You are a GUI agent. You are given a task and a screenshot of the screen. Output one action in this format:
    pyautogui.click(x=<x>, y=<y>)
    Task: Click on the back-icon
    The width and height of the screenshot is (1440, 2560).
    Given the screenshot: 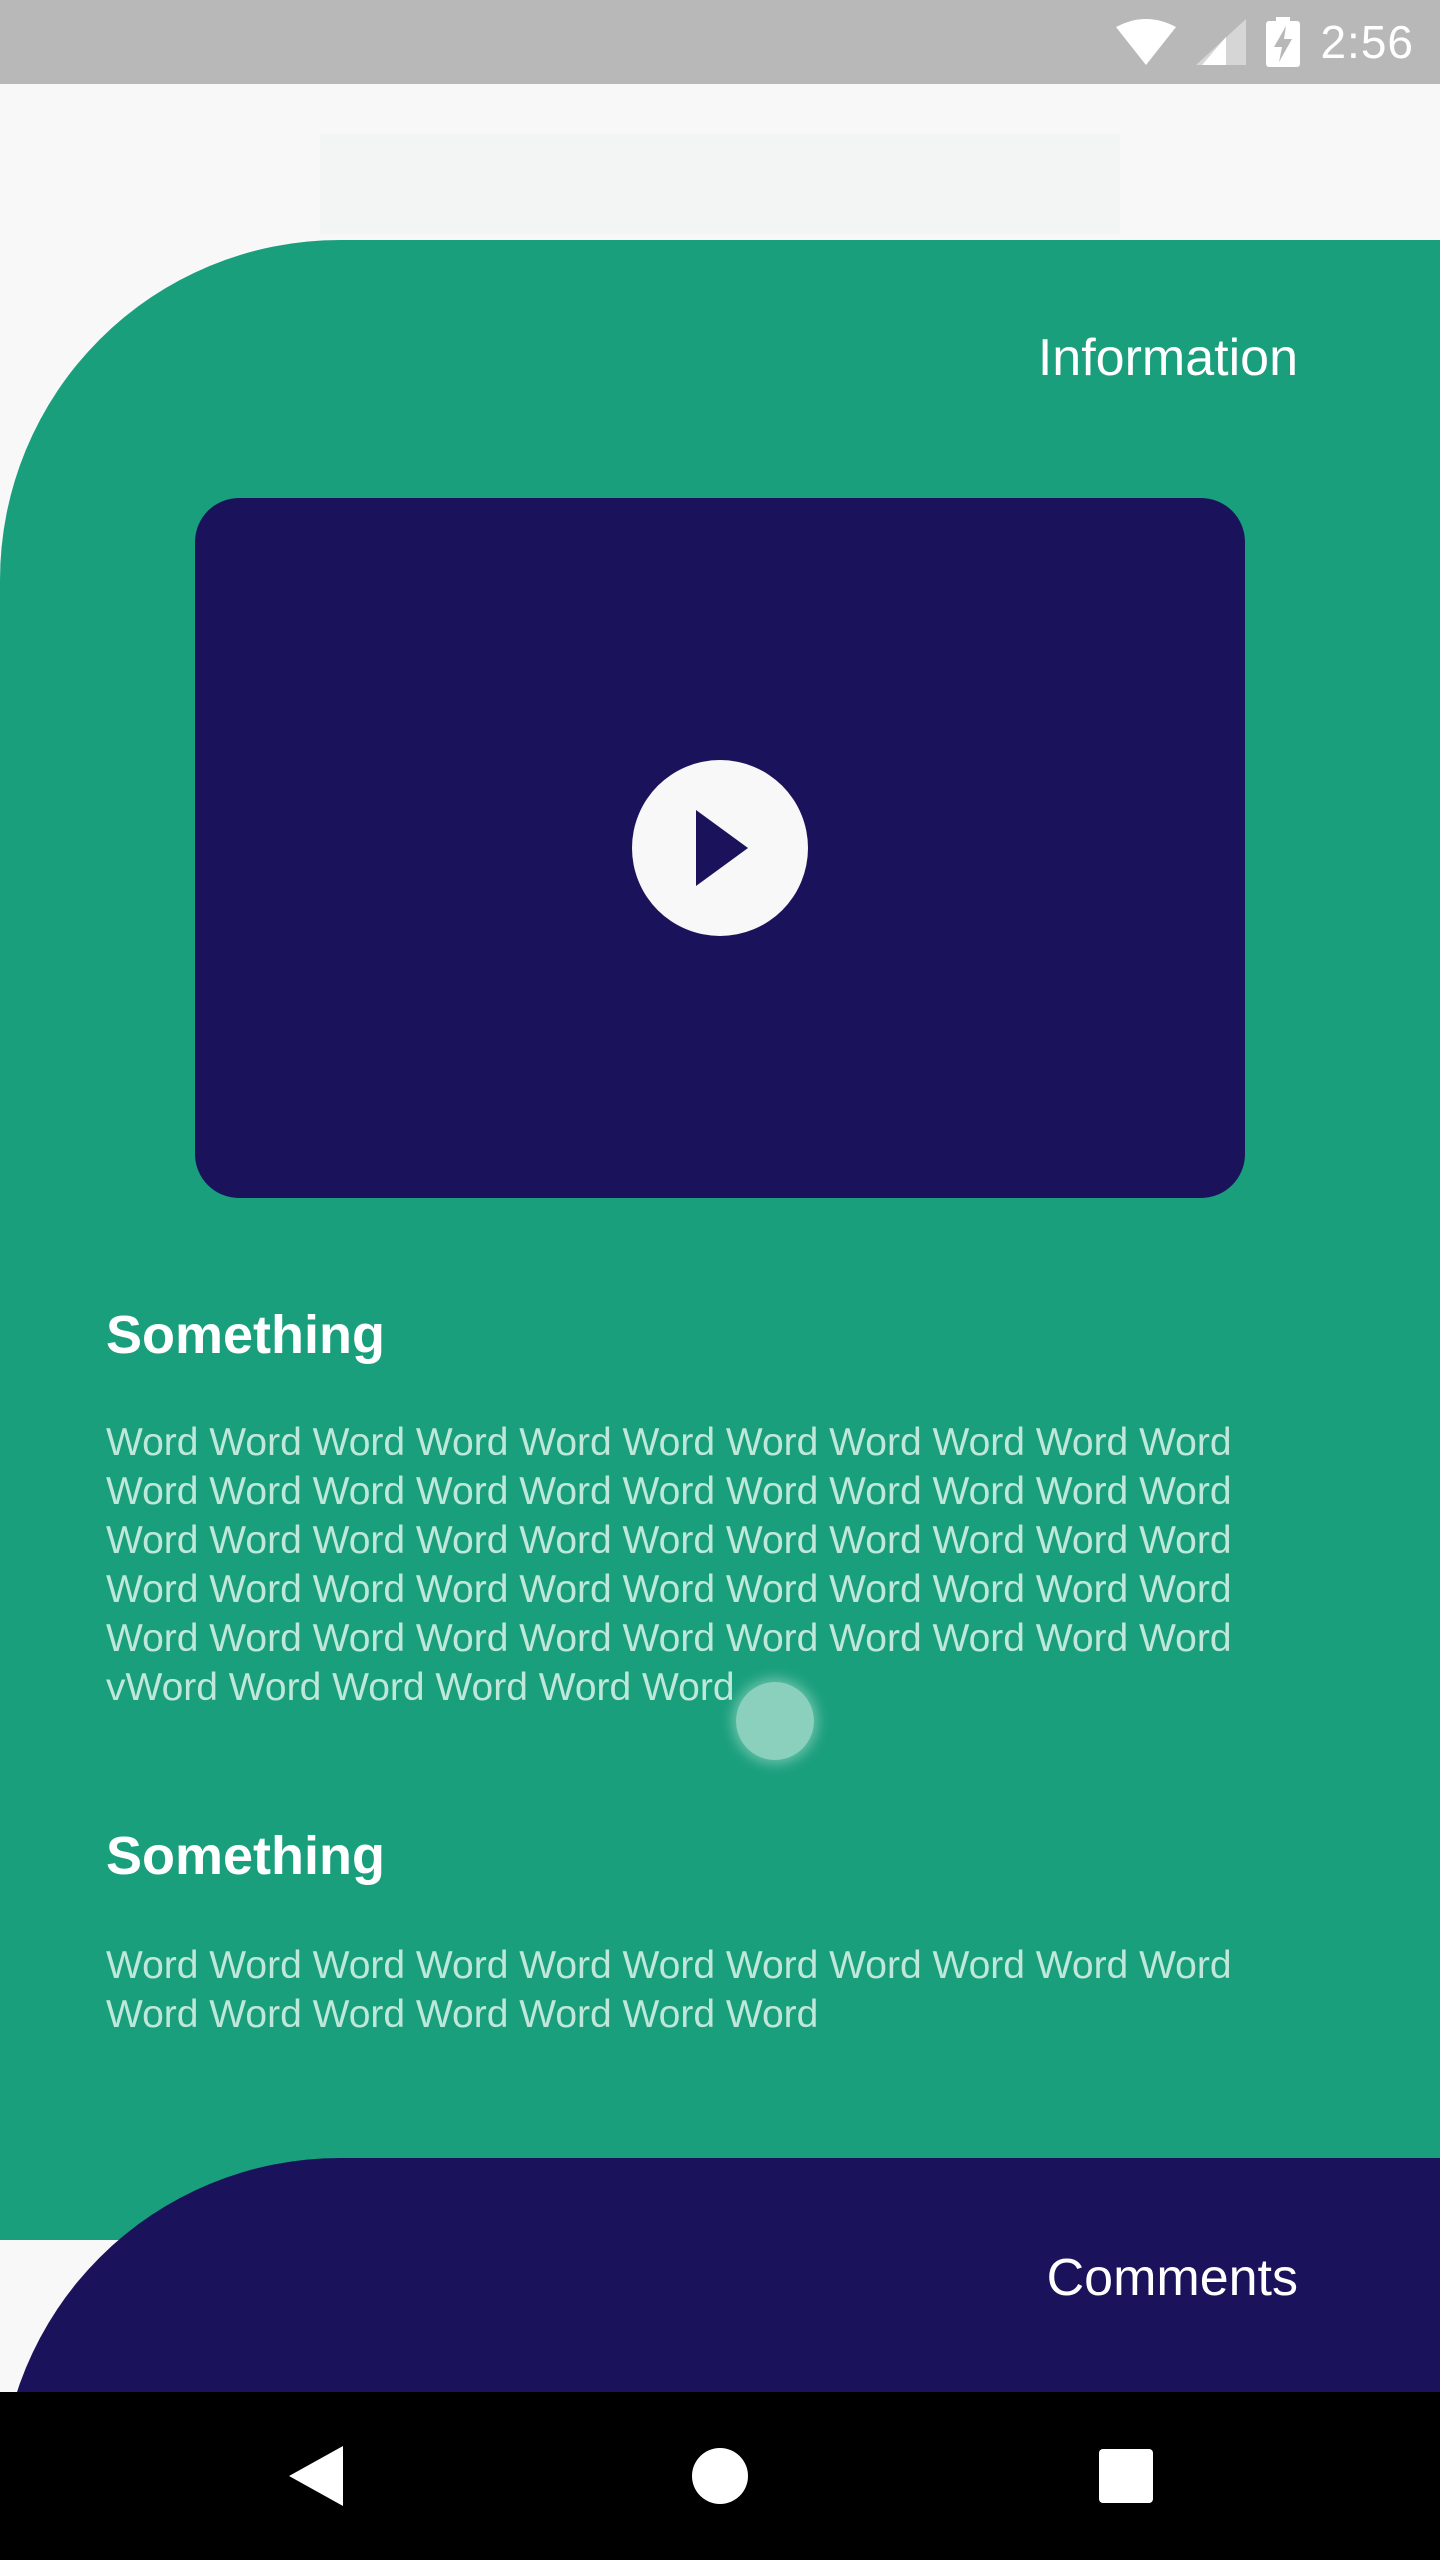 What is the action you would take?
    pyautogui.click(x=316, y=2476)
    